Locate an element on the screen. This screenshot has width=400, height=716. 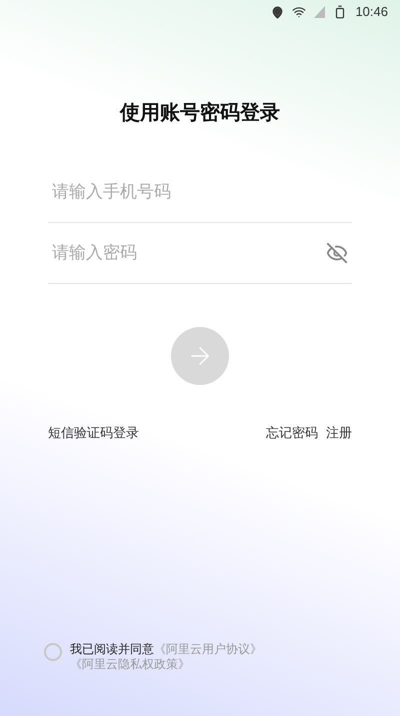
agreement-text: 我已阅读并同意《阿里云用户协议》 《阿里云隐私权政策》 is located at coordinates (166, 657).